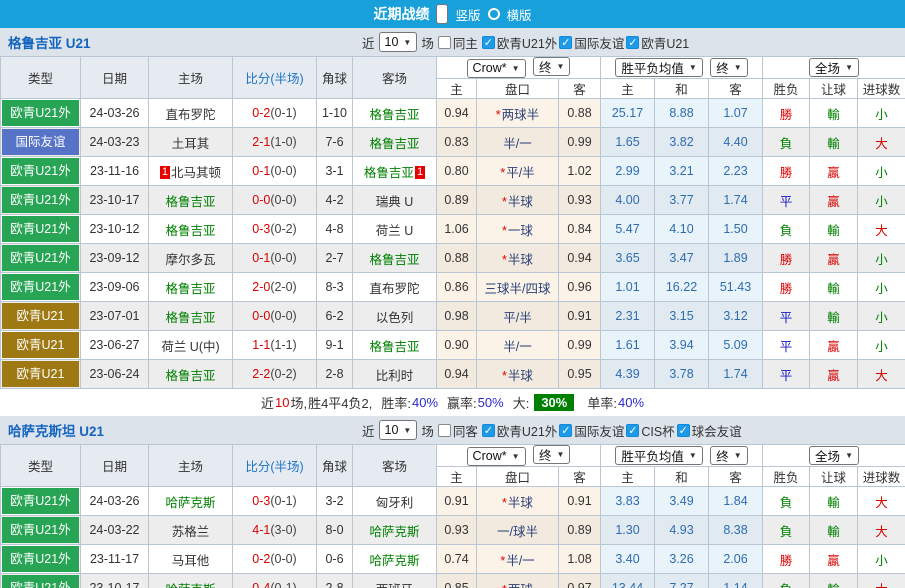 The height and width of the screenshot is (588, 905). Describe the element at coordinates (394, 200) in the screenshot. I see `away-team-cell: 瑞典 U` at that location.